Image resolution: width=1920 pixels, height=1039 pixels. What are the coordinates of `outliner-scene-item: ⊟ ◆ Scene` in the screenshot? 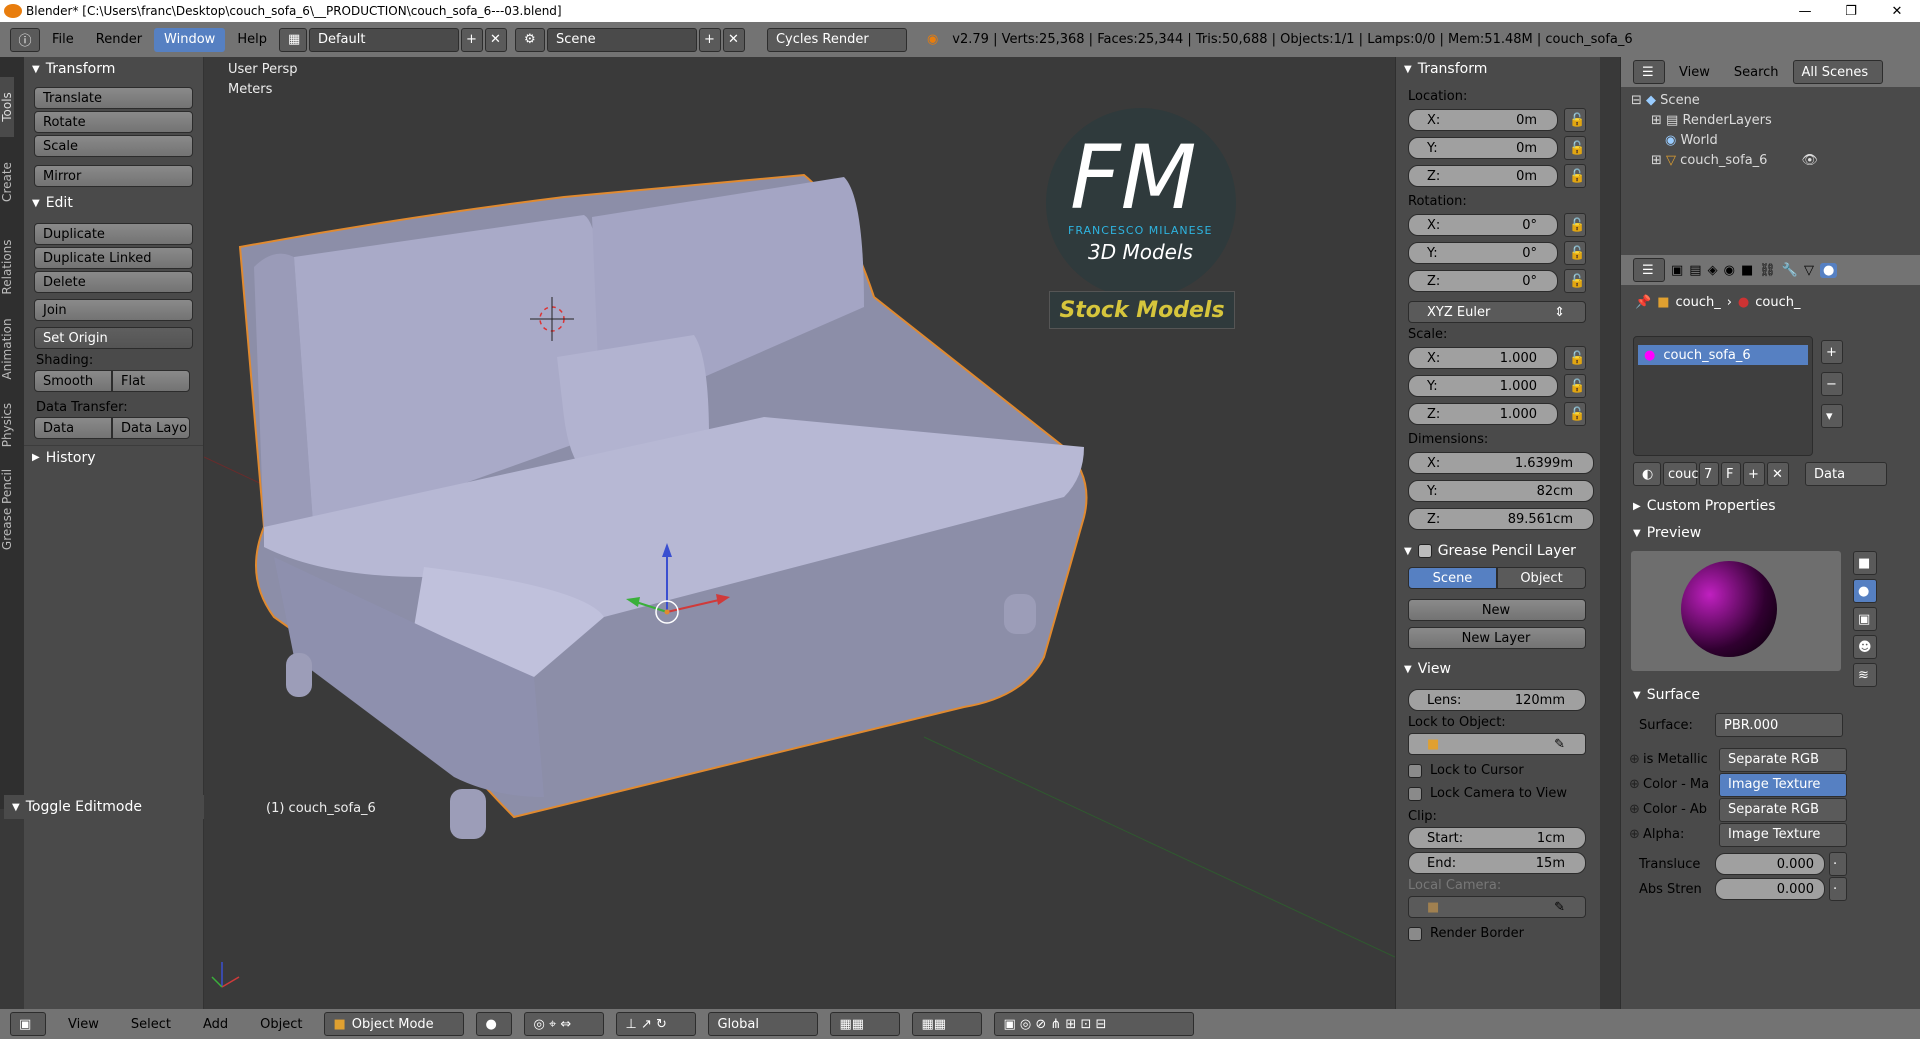 It's located at (1770, 103).